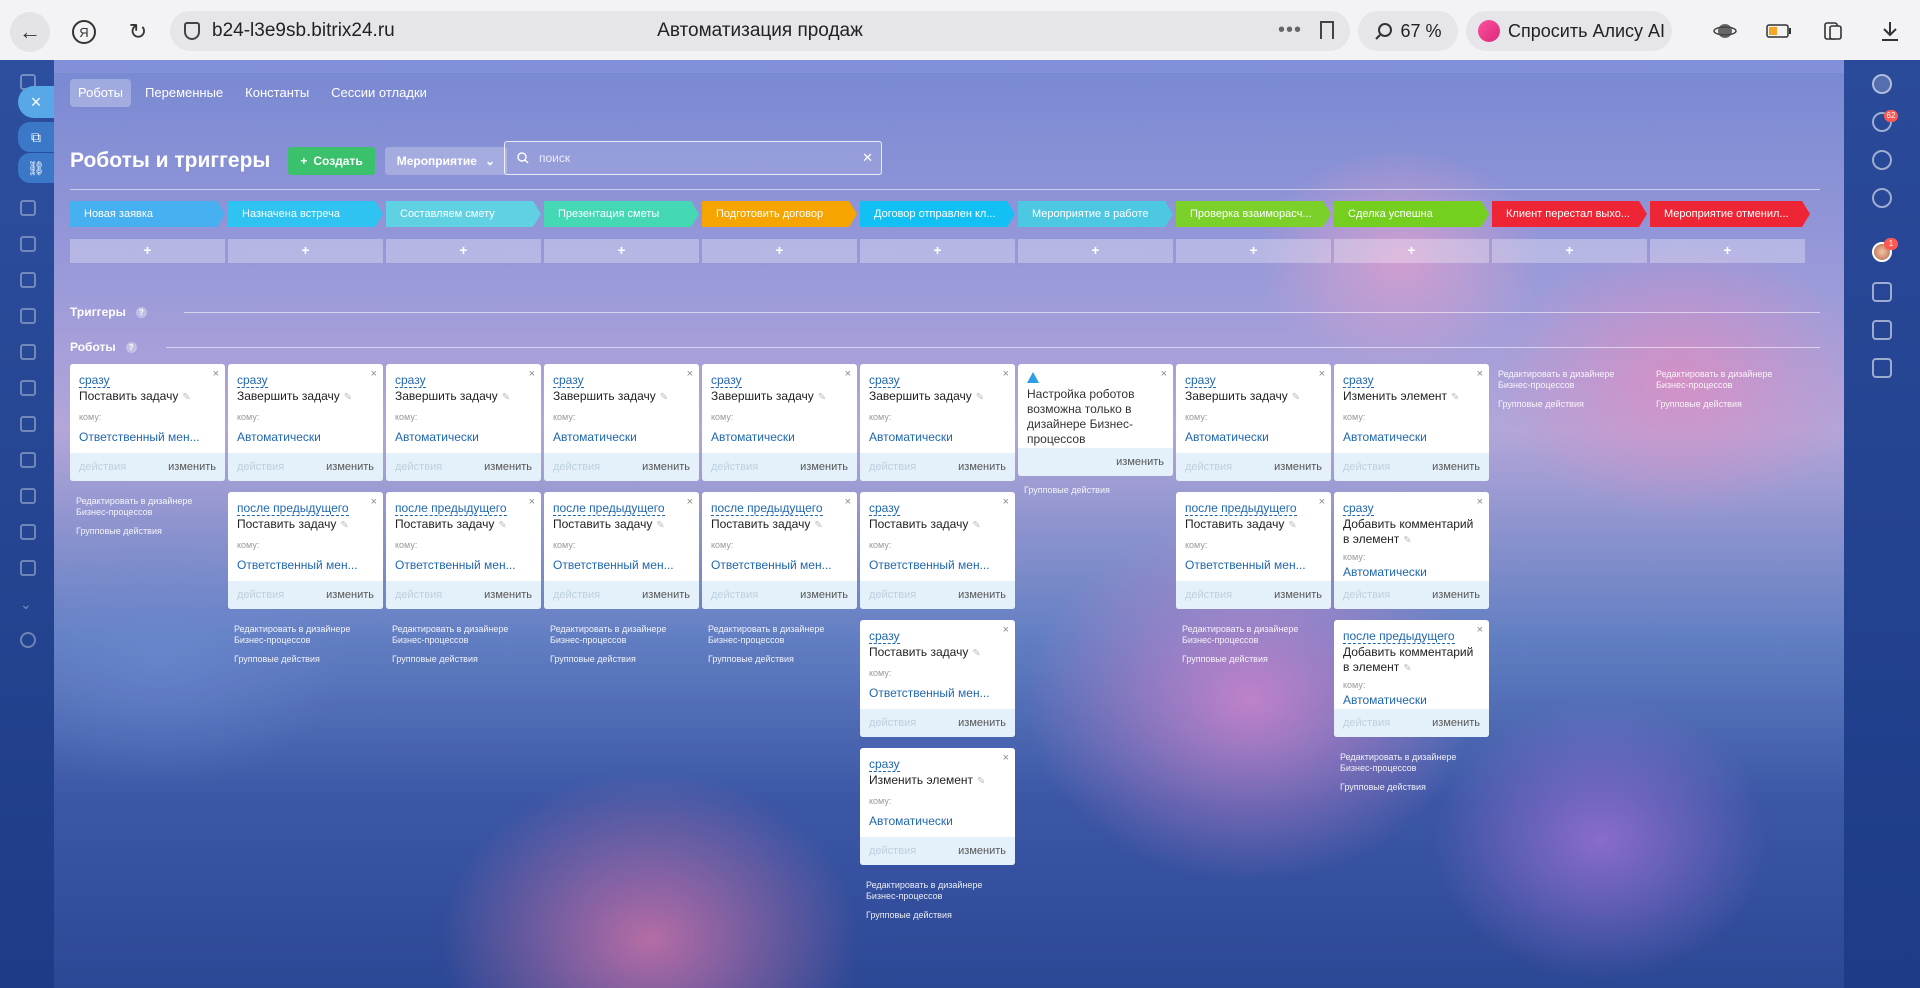  Describe the element at coordinates (1882, 198) in the screenshot. I see `search-chat-icon` at that location.